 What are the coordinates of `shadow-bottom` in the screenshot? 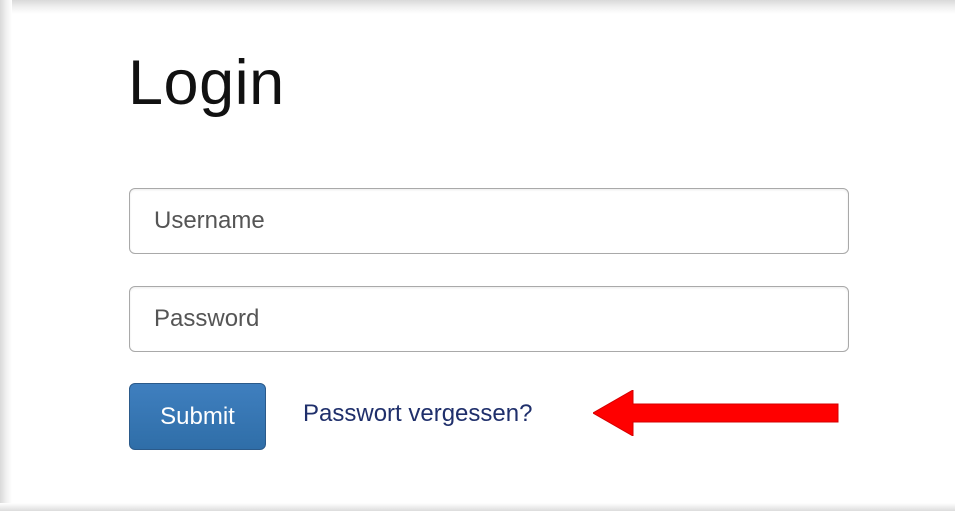 It's located at (477, 507).